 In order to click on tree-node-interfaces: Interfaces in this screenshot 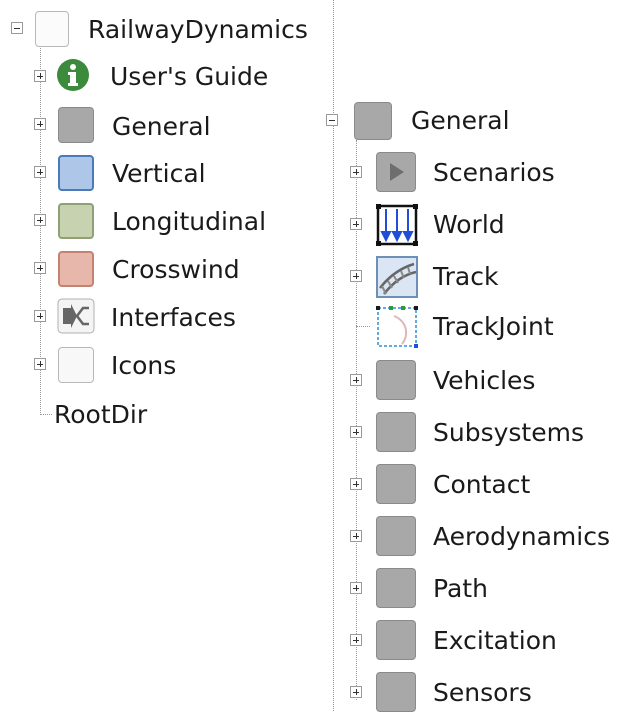, I will do `click(150, 316)`.